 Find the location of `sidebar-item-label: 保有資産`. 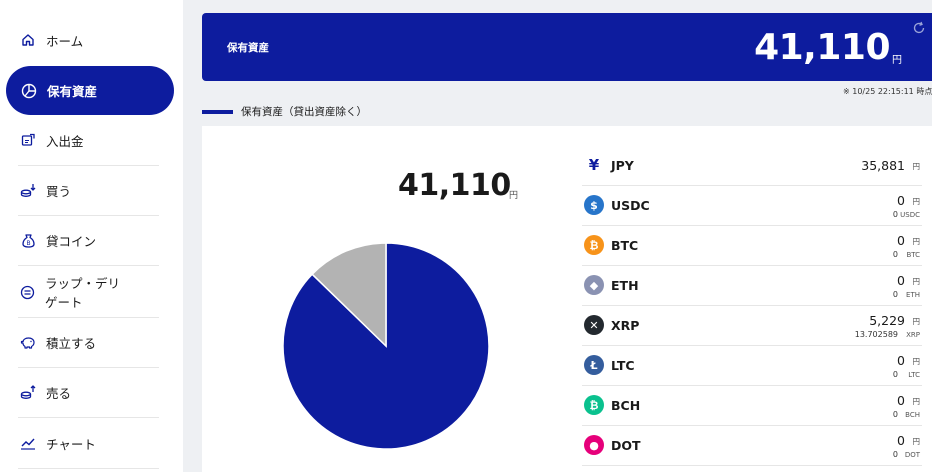

sidebar-item-label: 保有資産 is located at coordinates (72, 91).